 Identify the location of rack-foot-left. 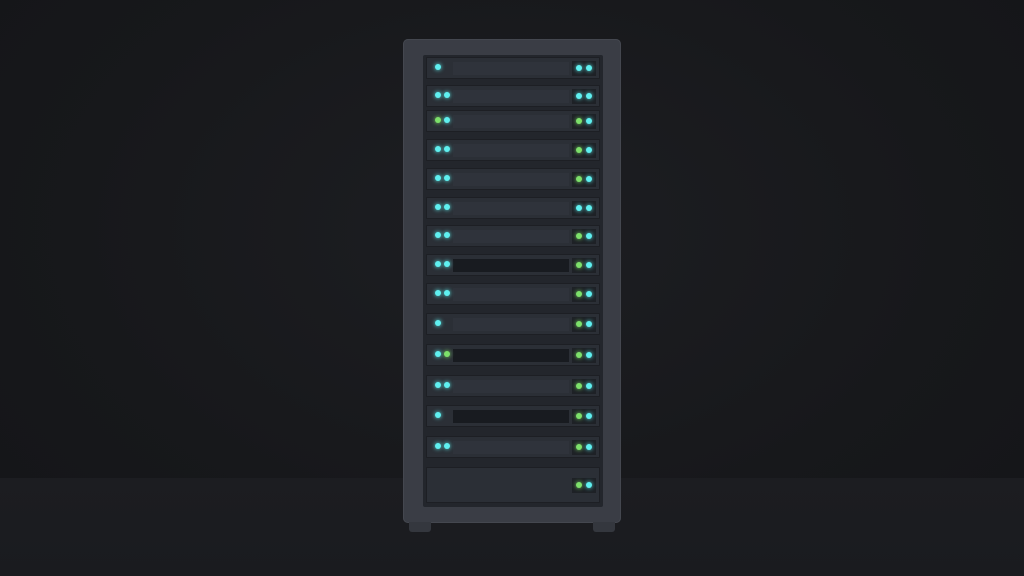
(420, 527).